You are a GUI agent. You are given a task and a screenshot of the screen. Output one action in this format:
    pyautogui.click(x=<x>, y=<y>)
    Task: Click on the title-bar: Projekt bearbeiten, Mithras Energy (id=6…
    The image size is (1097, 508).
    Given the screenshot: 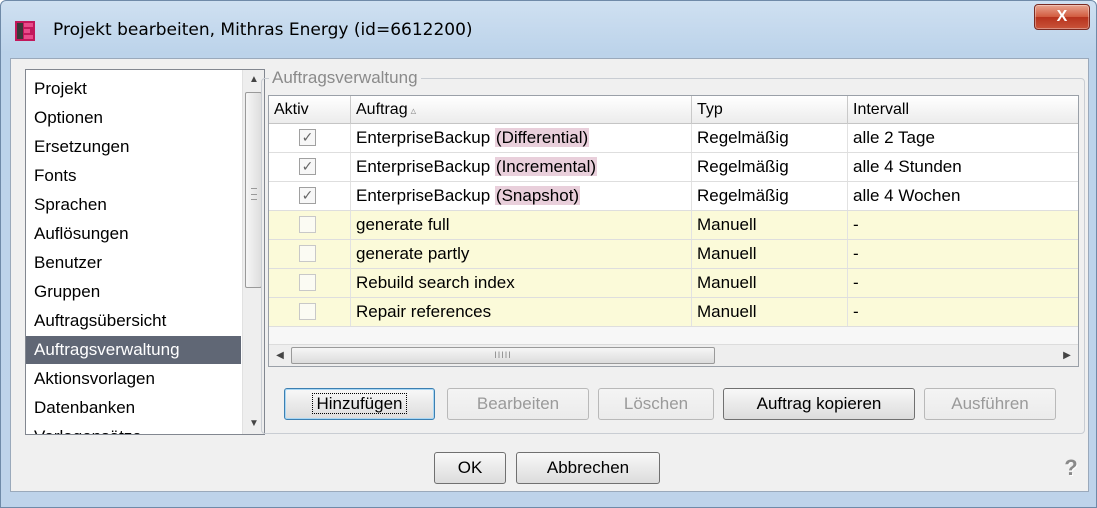 What is the action you would take?
    pyautogui.click(x=548, y=29)
    